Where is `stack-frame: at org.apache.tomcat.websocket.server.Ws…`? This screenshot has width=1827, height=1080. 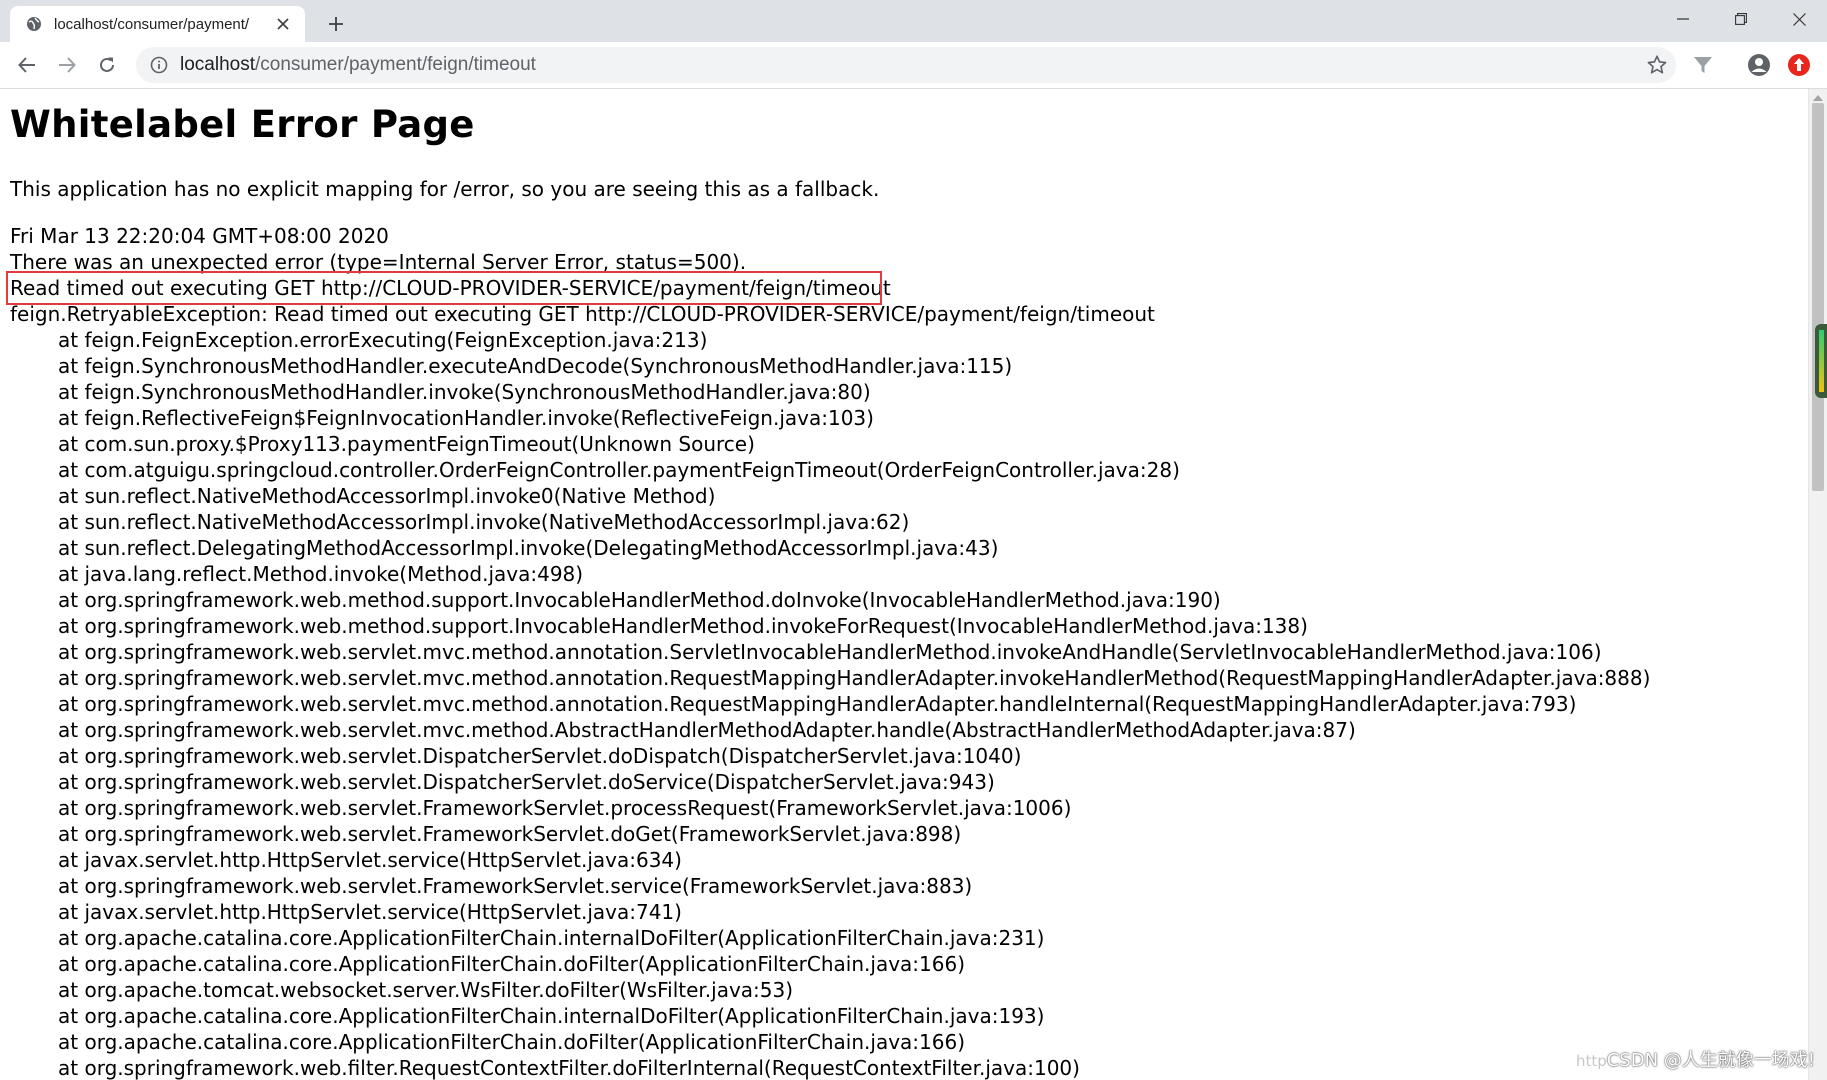
stack-frame: at org.apache.tomcat.websocket.server.Ws… is located at coordinates (426, 990).